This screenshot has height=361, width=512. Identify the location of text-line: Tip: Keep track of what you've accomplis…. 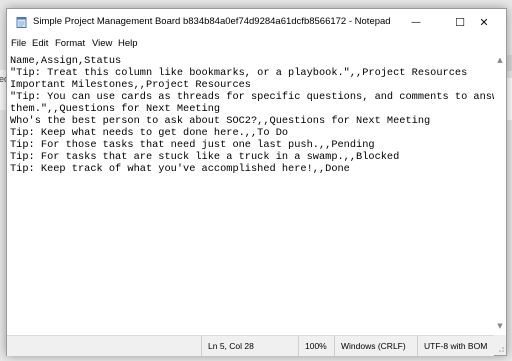
(180, 169).